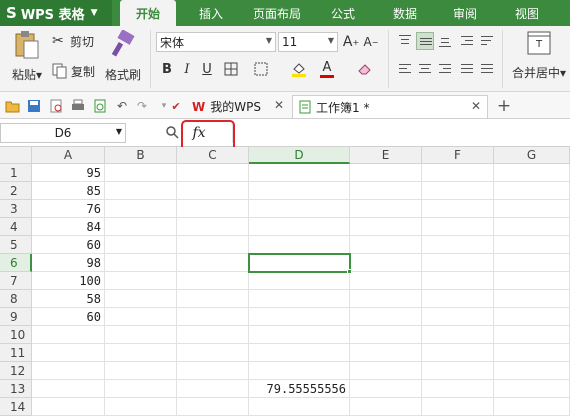 The image size is (570, 420). Describe the element at coordinates (299, 281) in the screenshot. I see `cell-d7` at that location.